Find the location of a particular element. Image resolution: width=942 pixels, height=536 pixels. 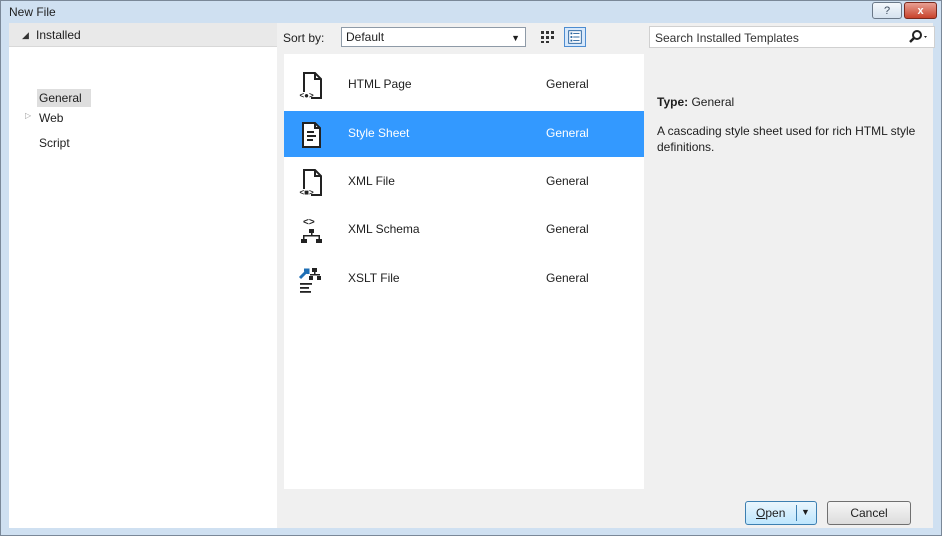

template-row-xslt-file: XSLT File General is located at coordinates (464, 279).